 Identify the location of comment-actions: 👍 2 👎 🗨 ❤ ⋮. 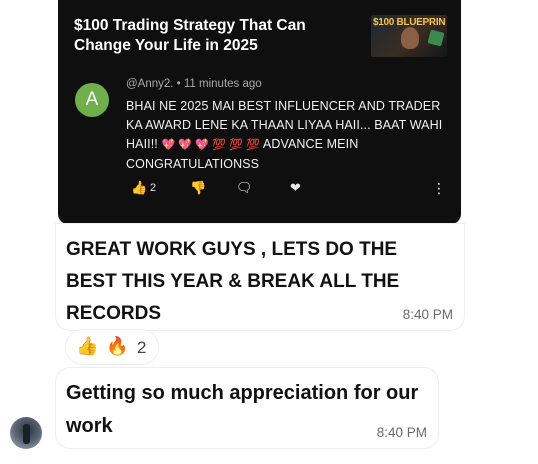
(259, 192).